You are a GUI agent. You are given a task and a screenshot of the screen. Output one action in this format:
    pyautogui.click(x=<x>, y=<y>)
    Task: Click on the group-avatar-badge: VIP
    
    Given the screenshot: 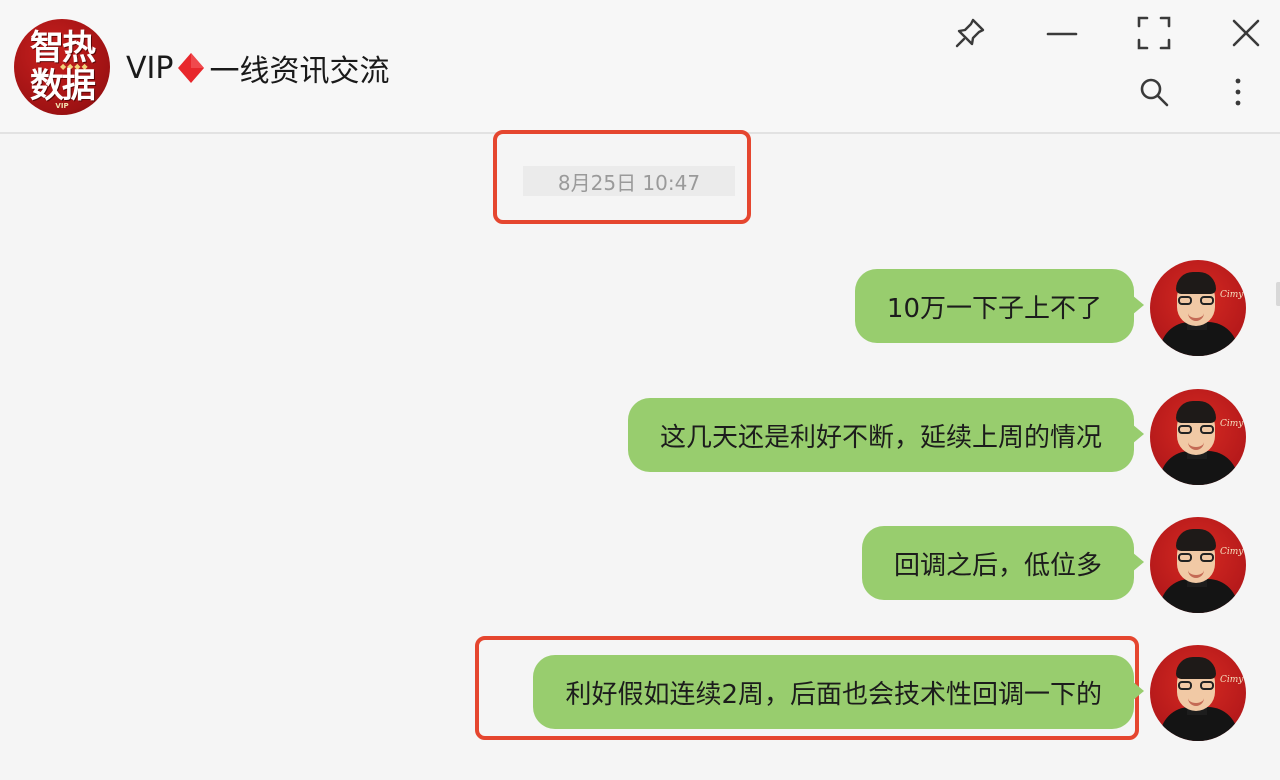 What is the action you would take?
    pyautogui.click(x=62, y=106)
    